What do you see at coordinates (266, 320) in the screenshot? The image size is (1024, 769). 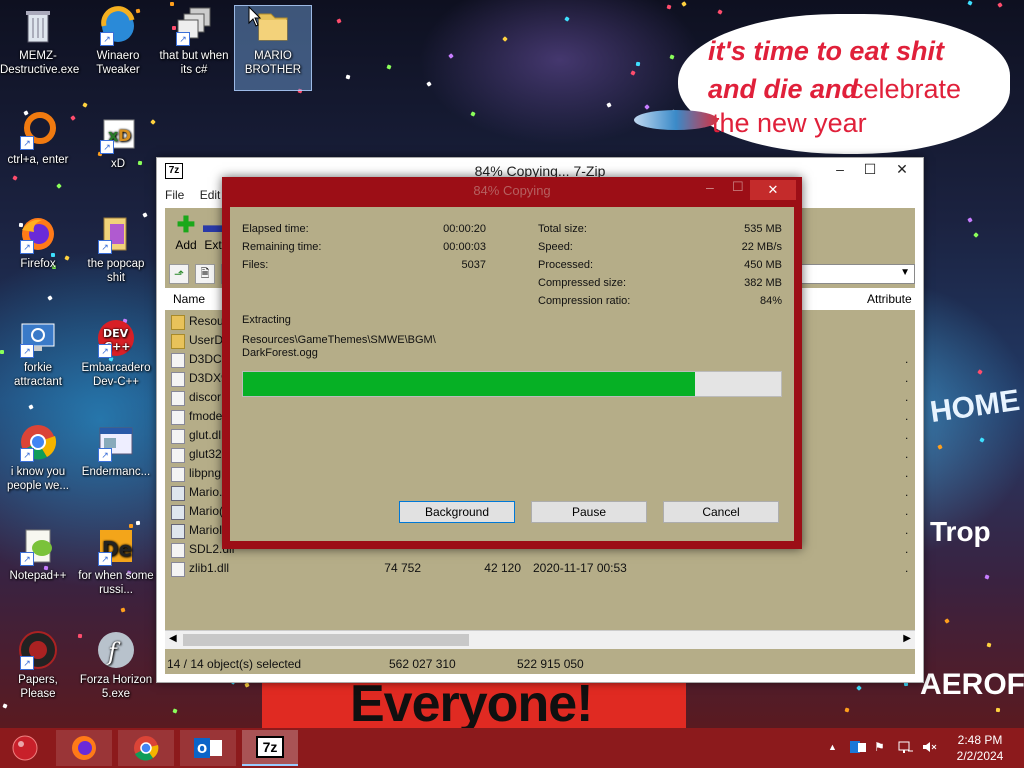 I see `operation-label: Extracting` at bounding box center [266, 320].